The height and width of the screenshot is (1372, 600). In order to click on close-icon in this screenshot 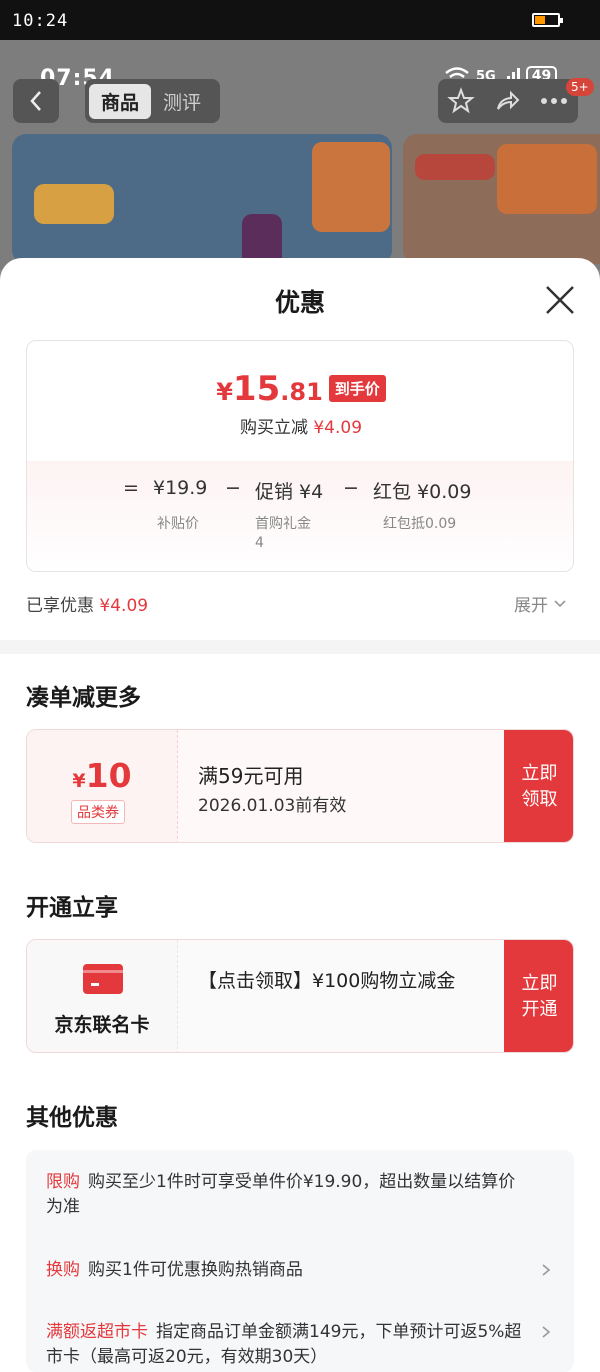, I will do `click(560, 300)`.